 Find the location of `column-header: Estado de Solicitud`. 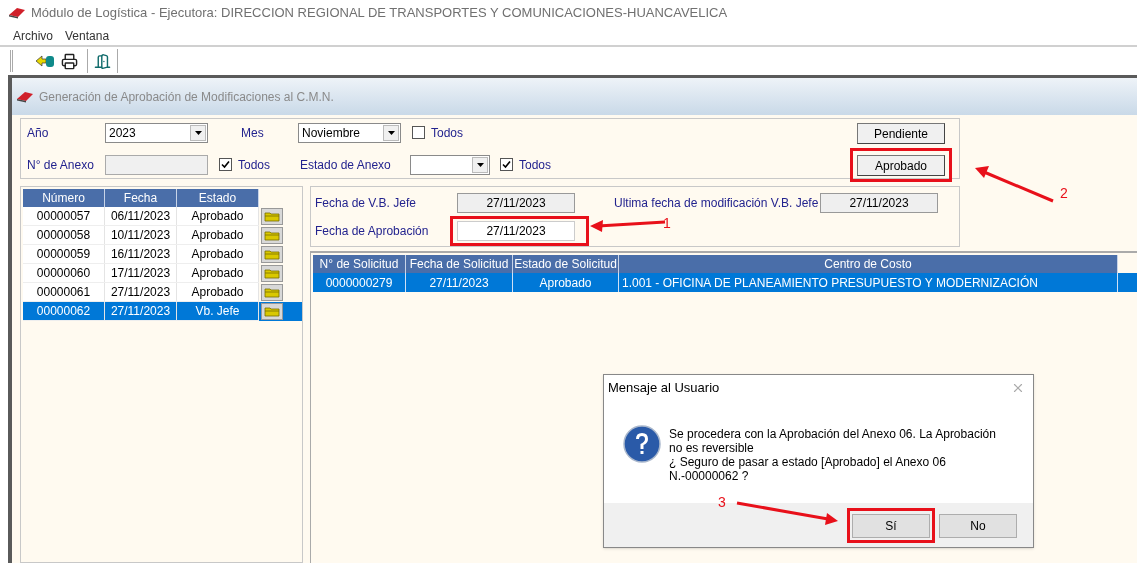

column-header: Estado de Solicitud is located at coordinates (566, 264).